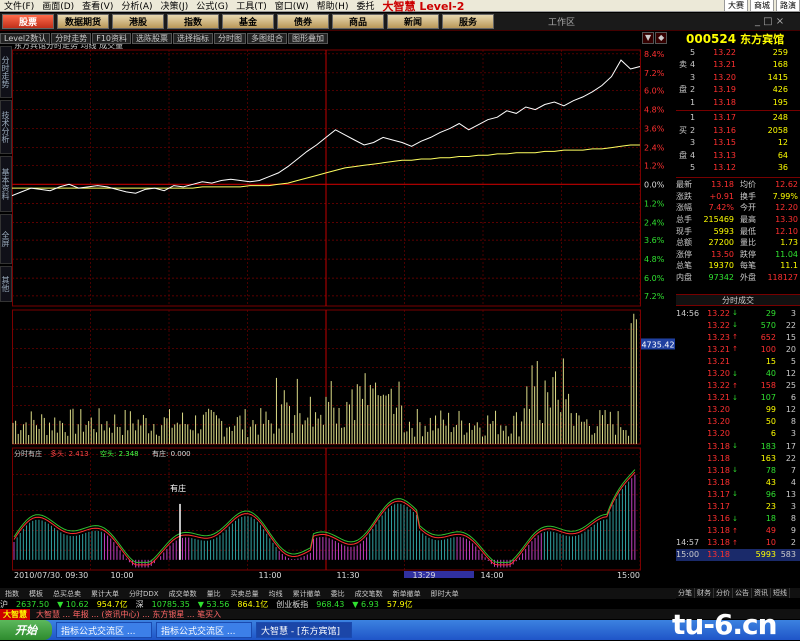 The height and width of the screenshot is (641, 800). What do you see at coordinates (748, 254) in the screenshot?
I see `stat-key: 跌停` at bounding box center [748, 254].